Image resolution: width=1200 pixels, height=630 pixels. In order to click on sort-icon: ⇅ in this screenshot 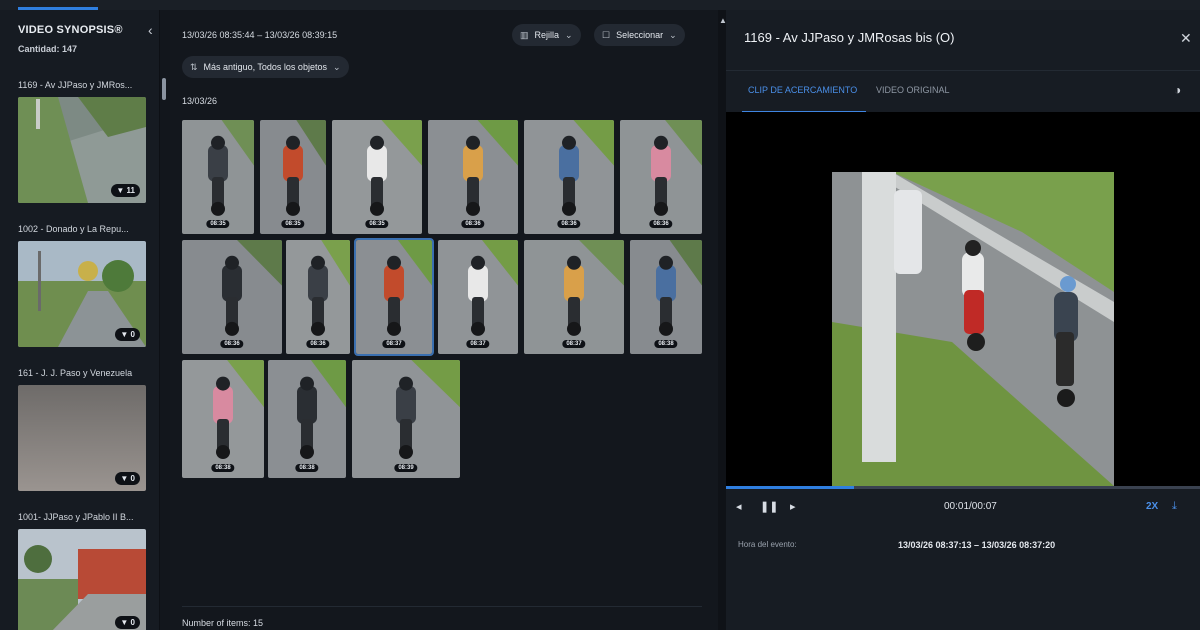, I will do `click(194, 66)`.